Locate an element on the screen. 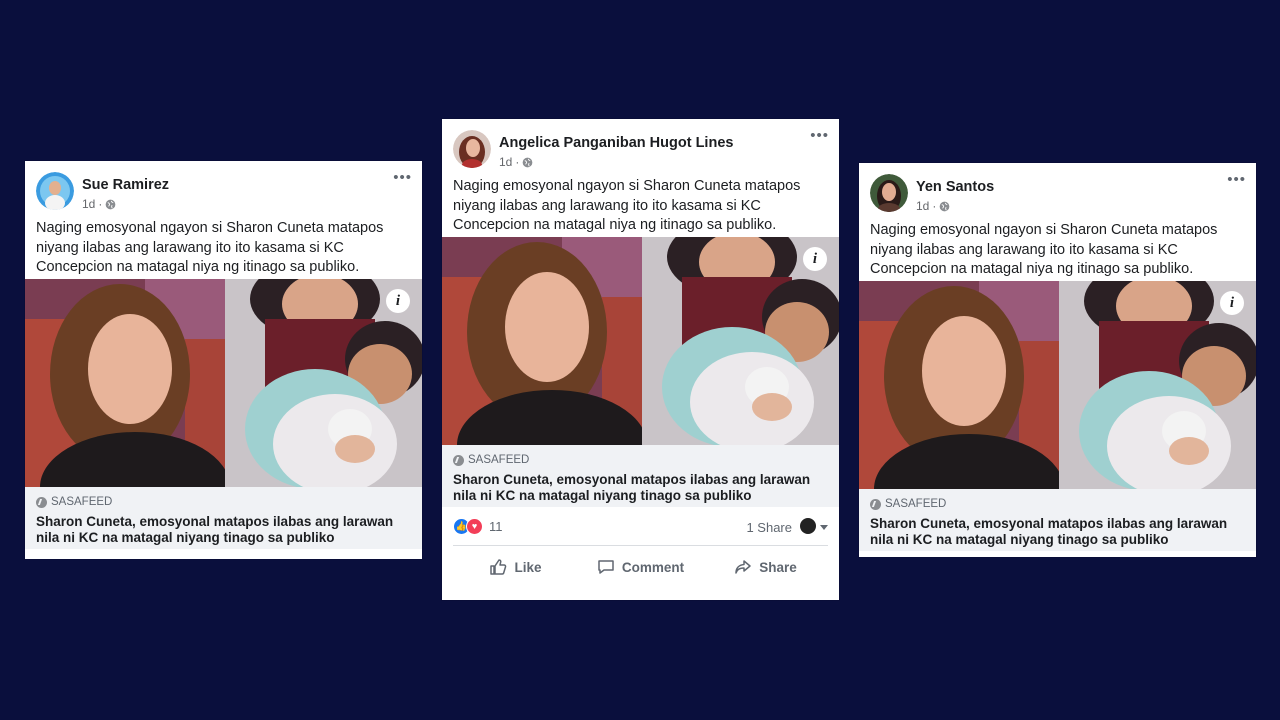  action-bar: Like Comment Share is located at coordinates (640, 567).